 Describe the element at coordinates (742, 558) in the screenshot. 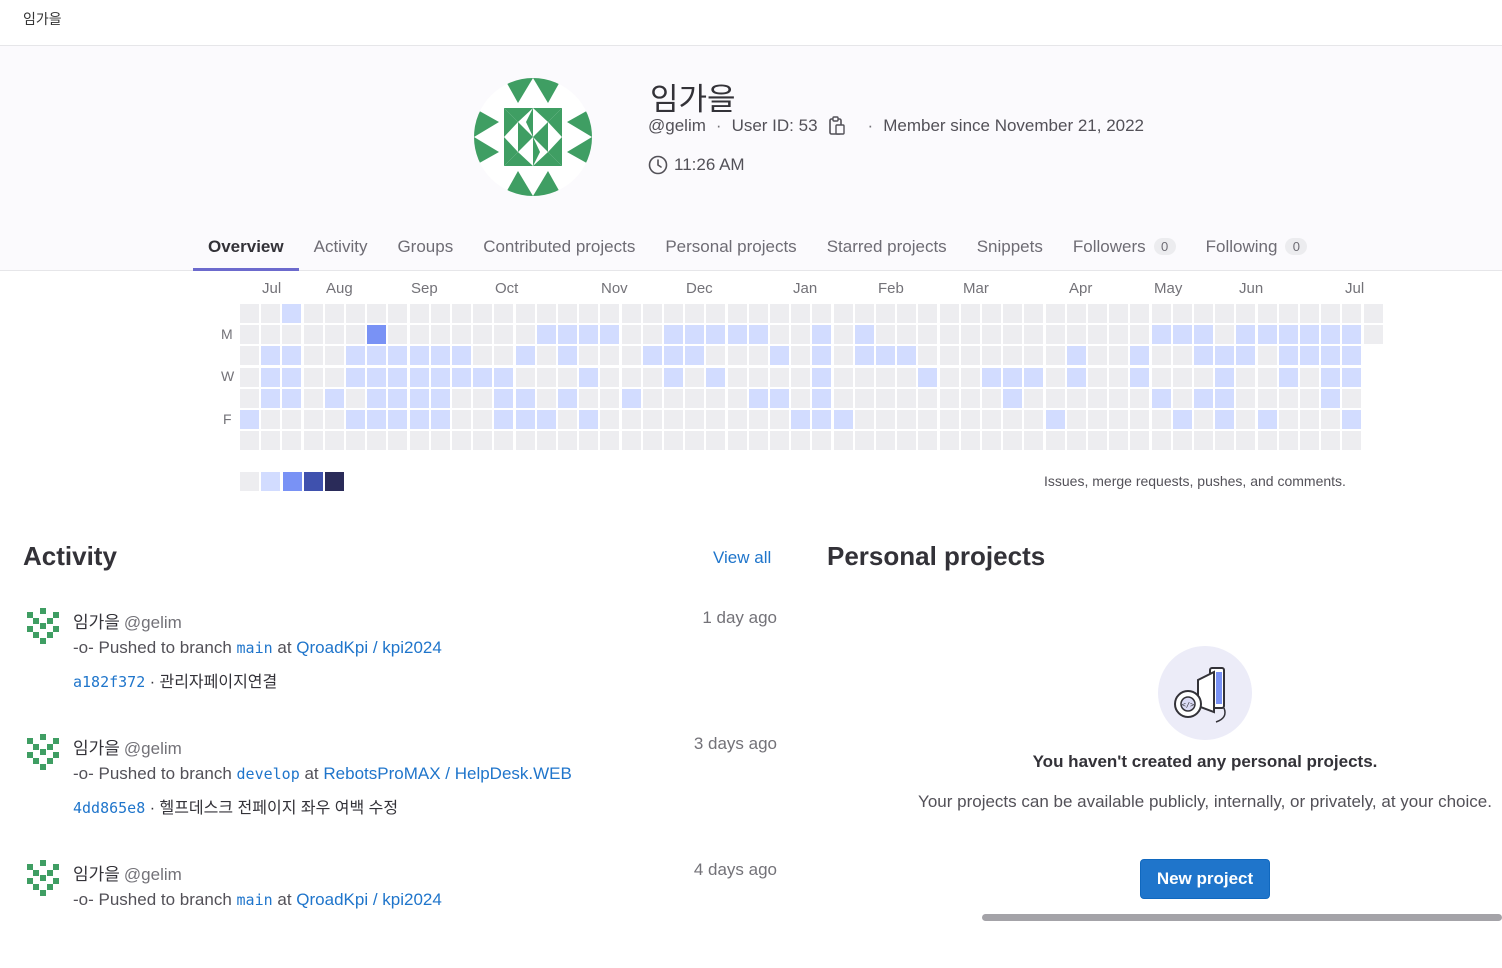

I see `view-all-link: View all` at that location.